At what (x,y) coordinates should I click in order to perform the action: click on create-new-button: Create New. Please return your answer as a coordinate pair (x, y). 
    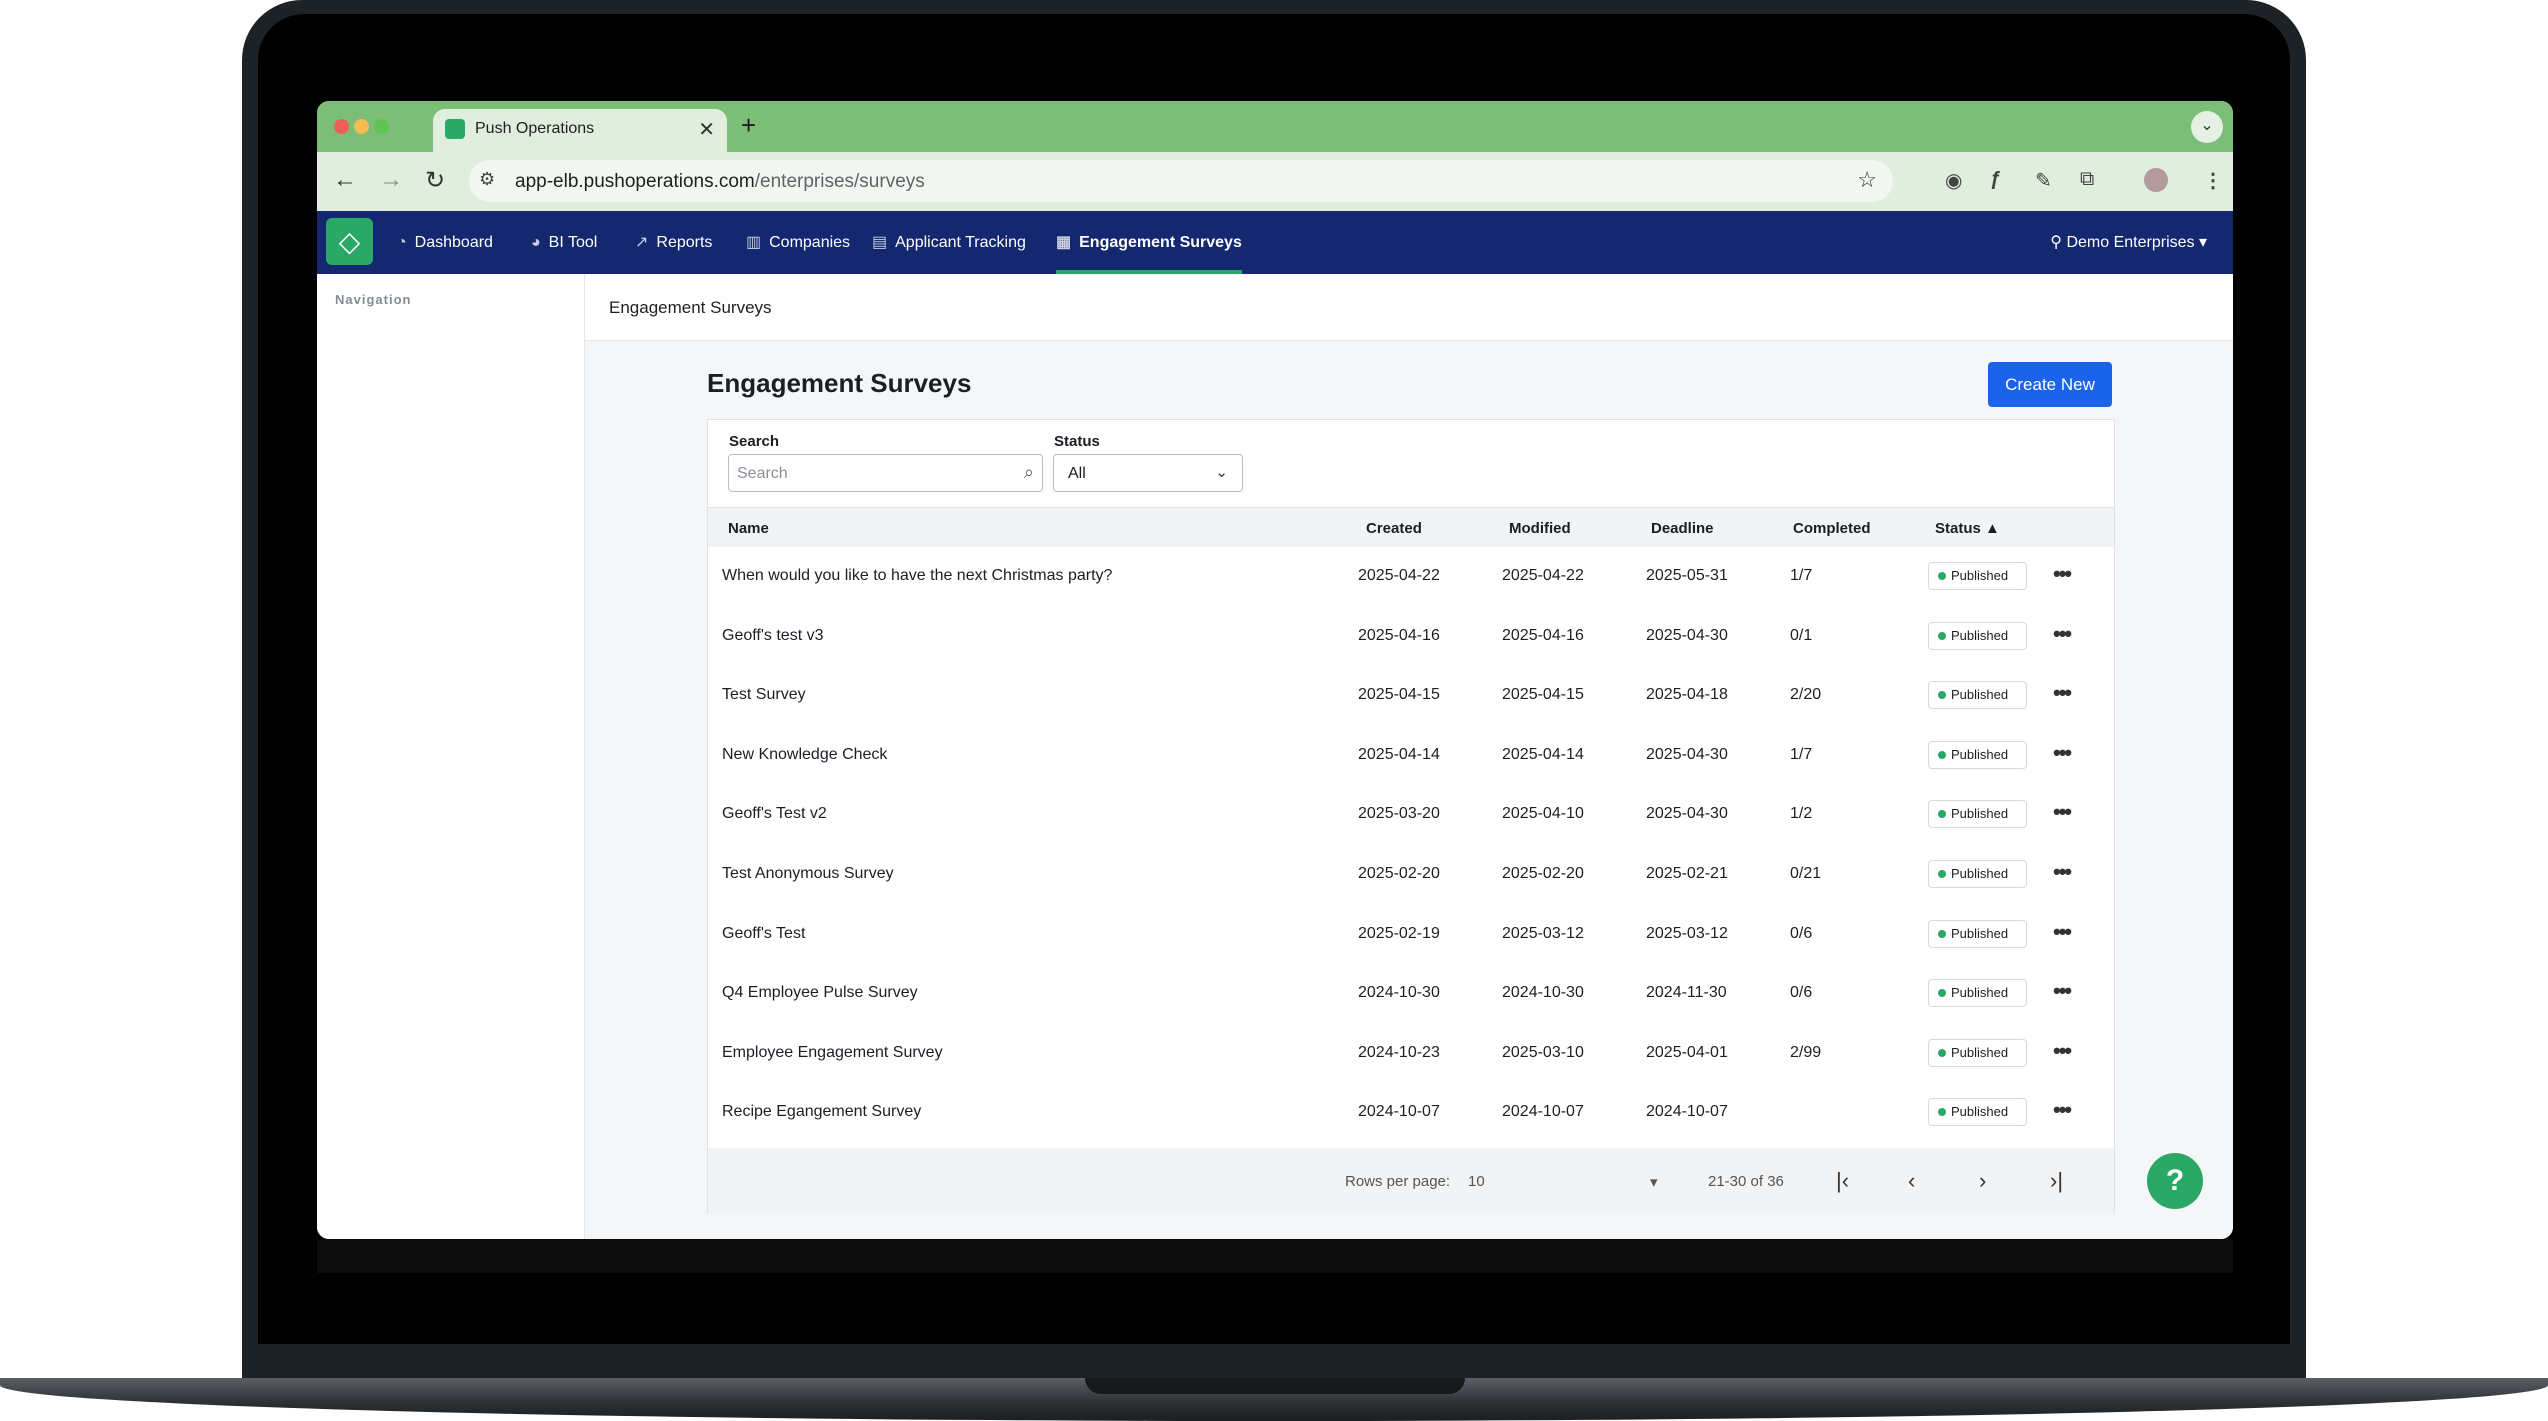
    Looking at the image, I should click on (2050, 384).